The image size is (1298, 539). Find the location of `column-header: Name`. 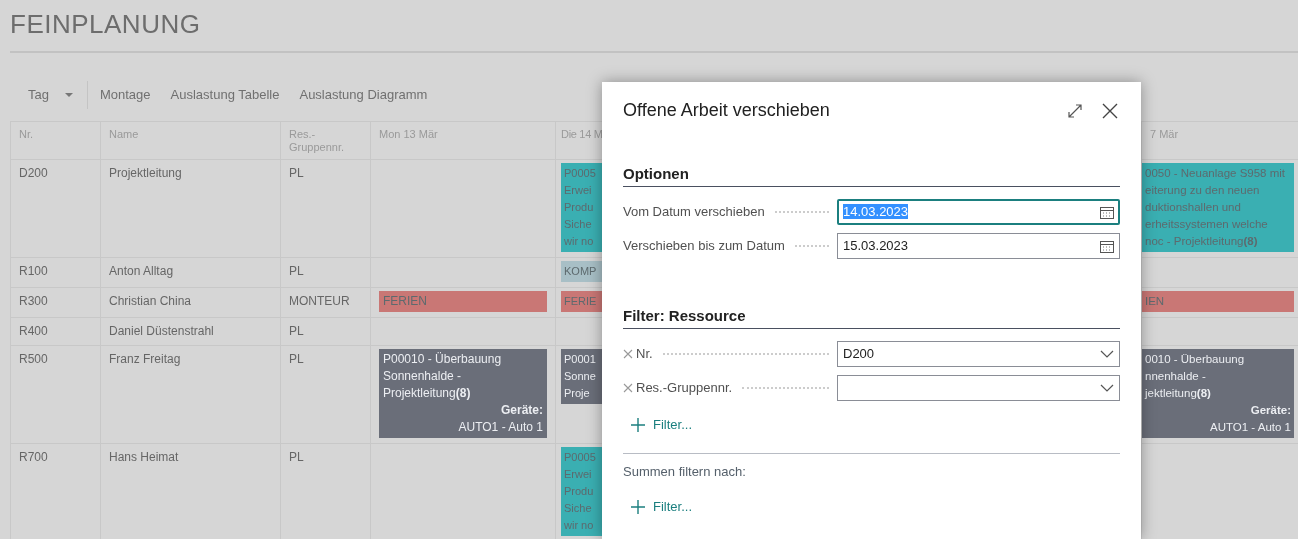

column-header: Name is located at coordinates (191, 141).